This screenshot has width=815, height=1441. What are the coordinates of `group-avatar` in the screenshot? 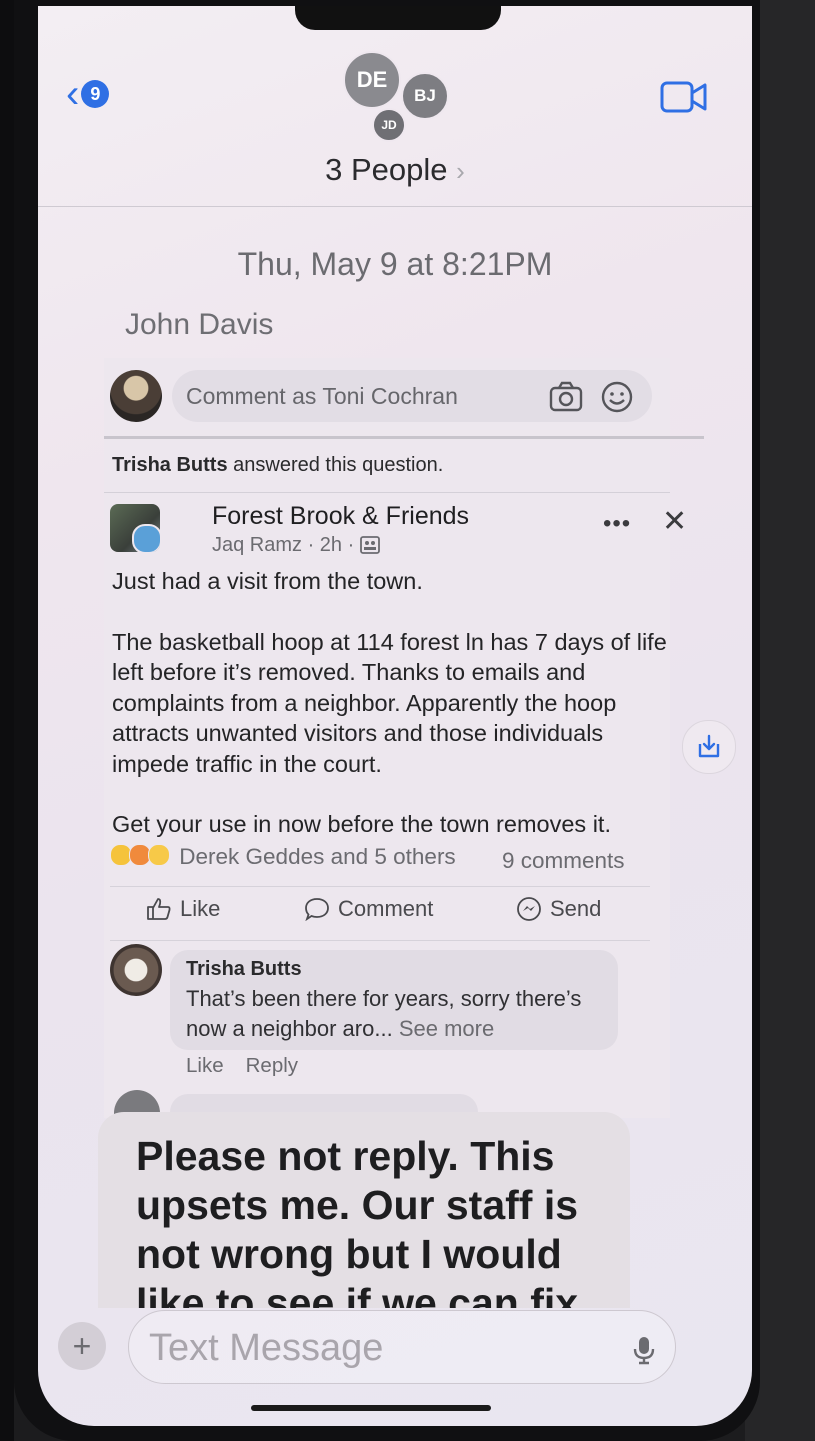 It's located at (135, 528).